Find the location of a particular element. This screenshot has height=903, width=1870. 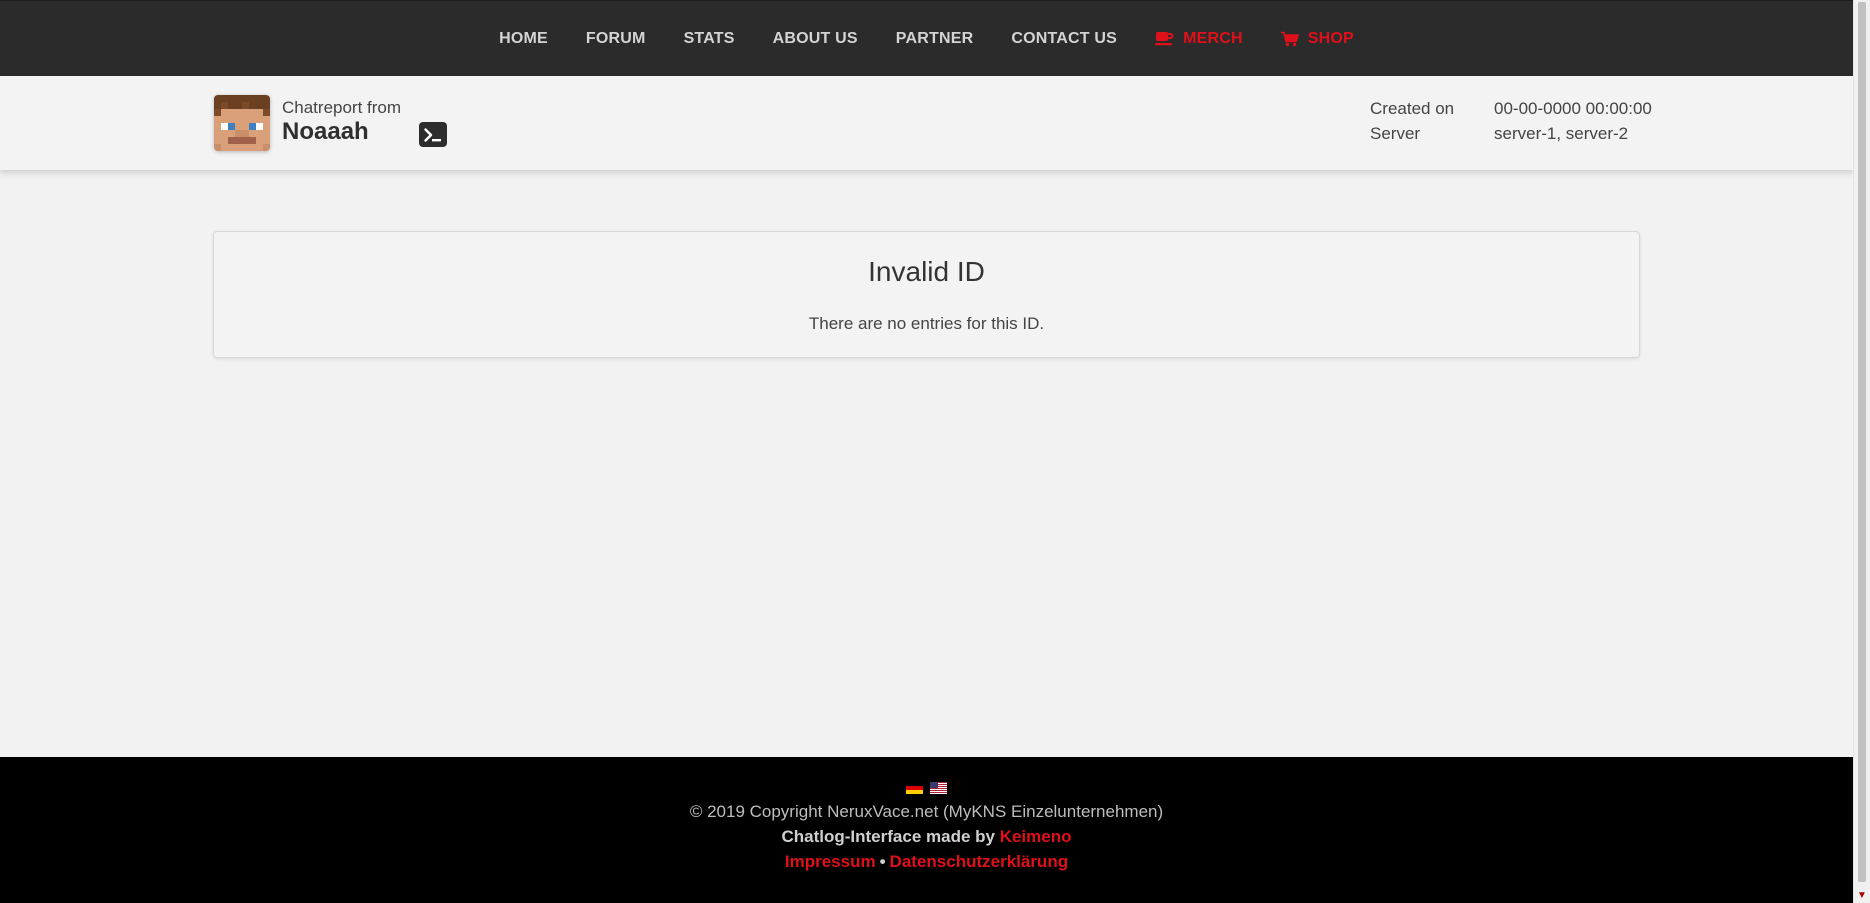

privacy-policy-link: Datenschutzerklärung is located at coordinates (979, 861).